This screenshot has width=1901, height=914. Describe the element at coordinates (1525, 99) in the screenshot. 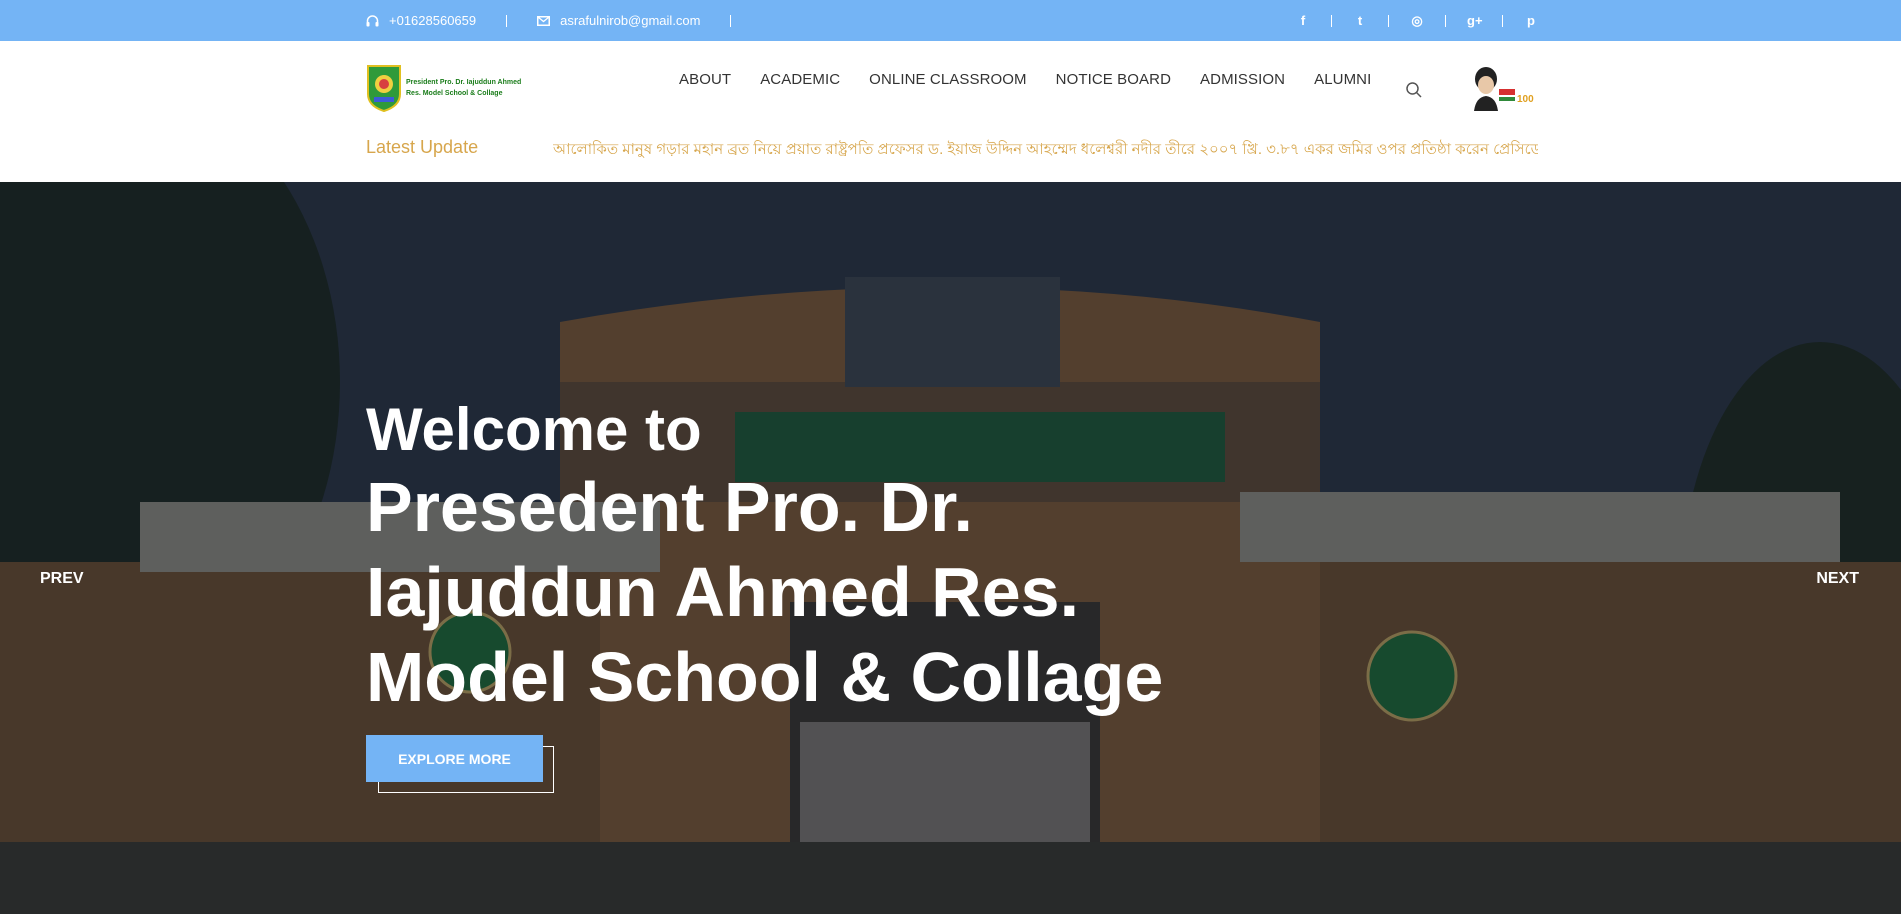

I see `svg-text: 100` at that location.